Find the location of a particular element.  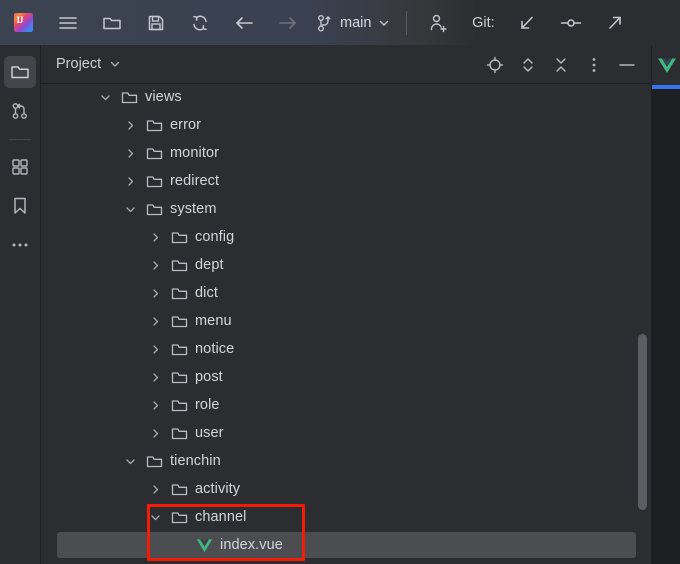

tree-node: tienchin is located at coordinates (183, 461).